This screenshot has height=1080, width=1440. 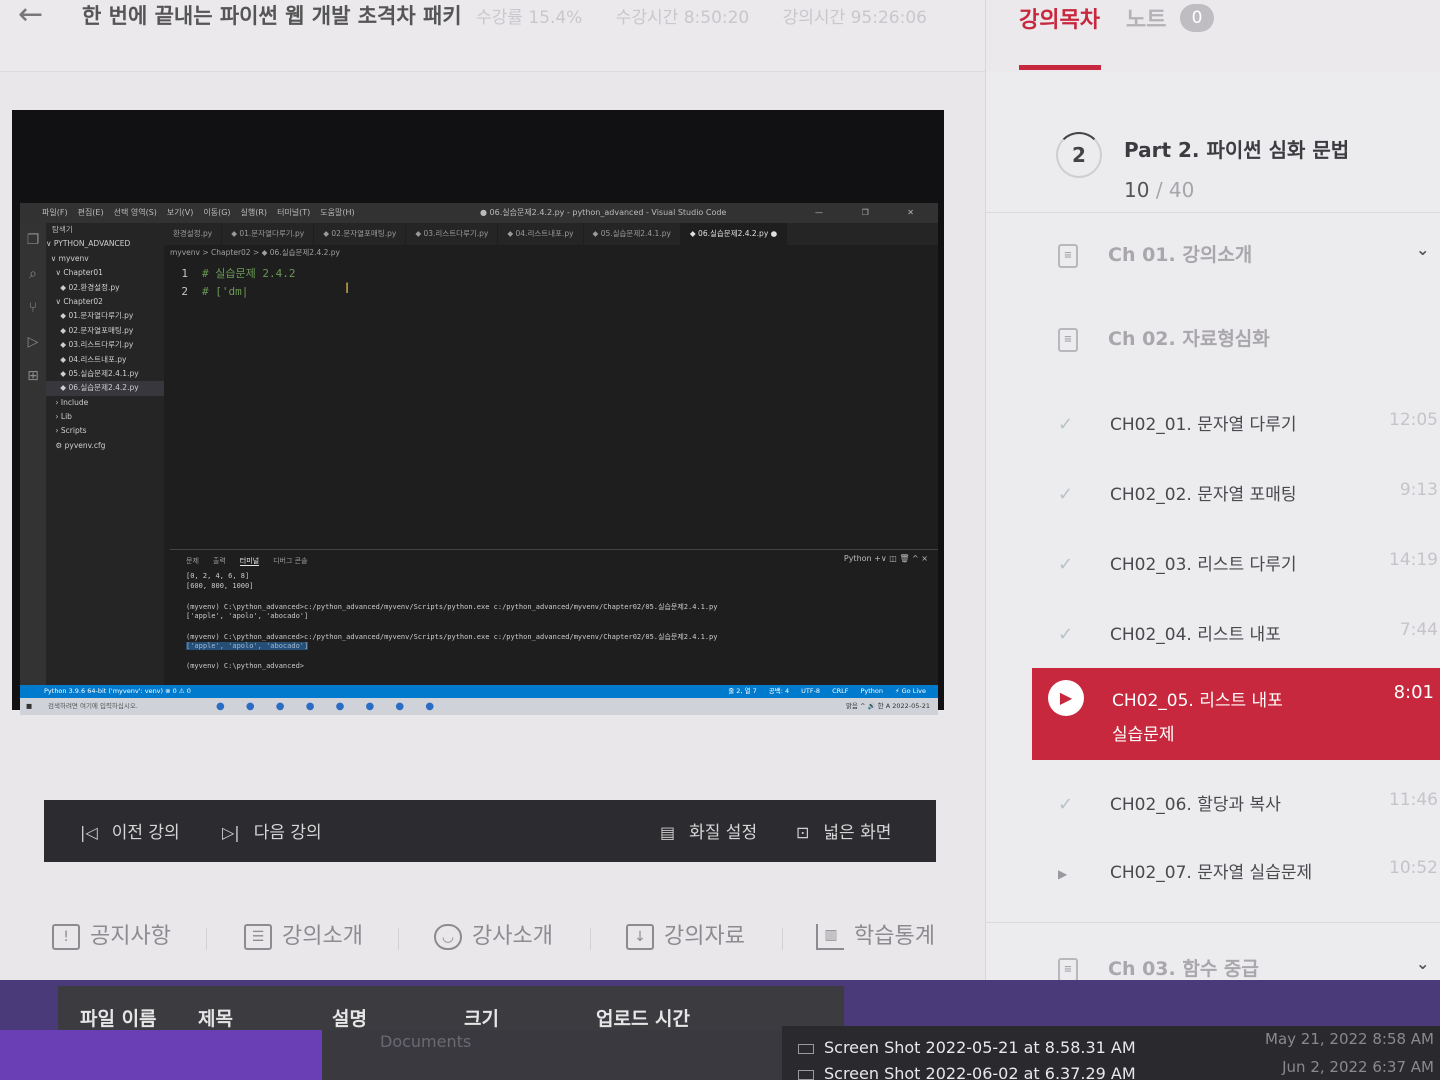 I want to click on finder-file-row: Screen Shot 2022-05-21 at 8.58.31 AM, so click(x=967, y=1047).